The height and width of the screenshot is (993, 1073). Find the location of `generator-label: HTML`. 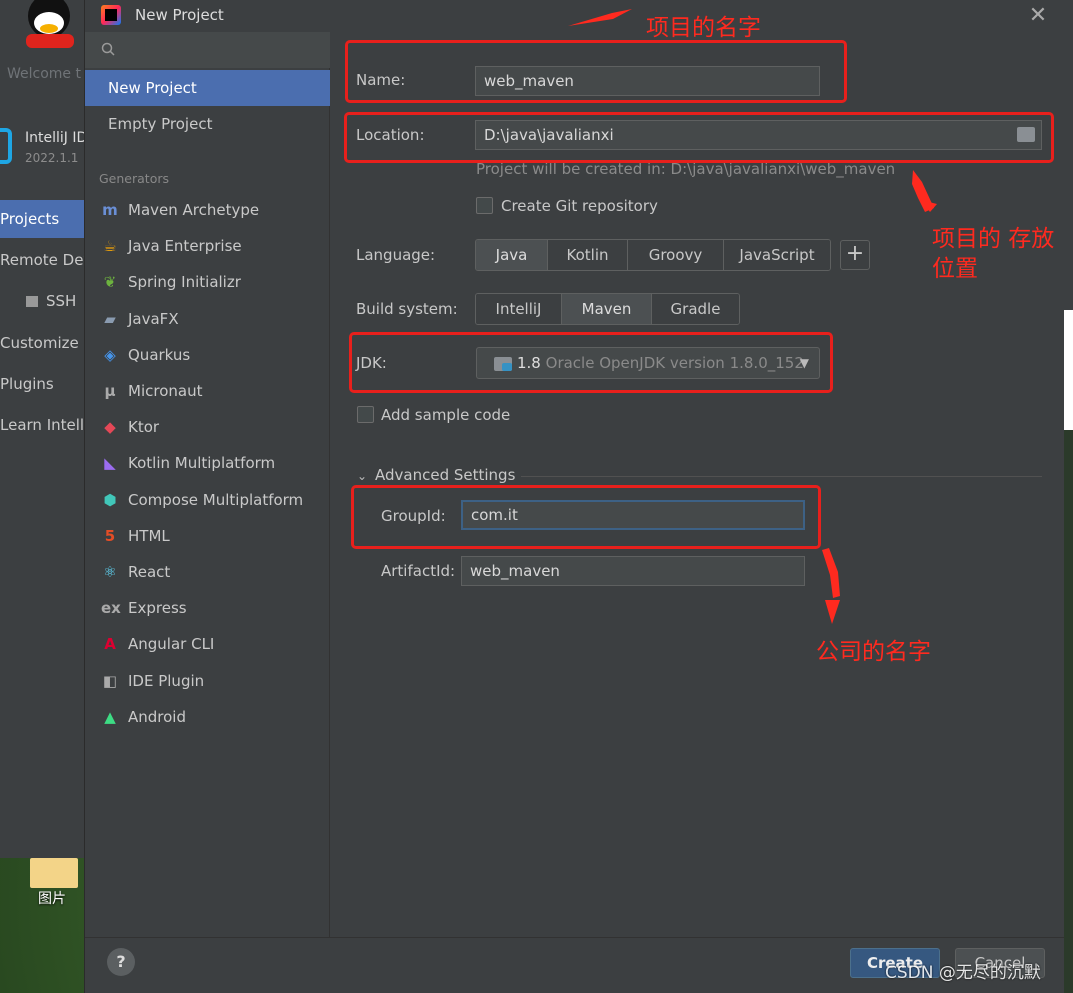

generator-label: HTML is located at coordinates (149, 535).